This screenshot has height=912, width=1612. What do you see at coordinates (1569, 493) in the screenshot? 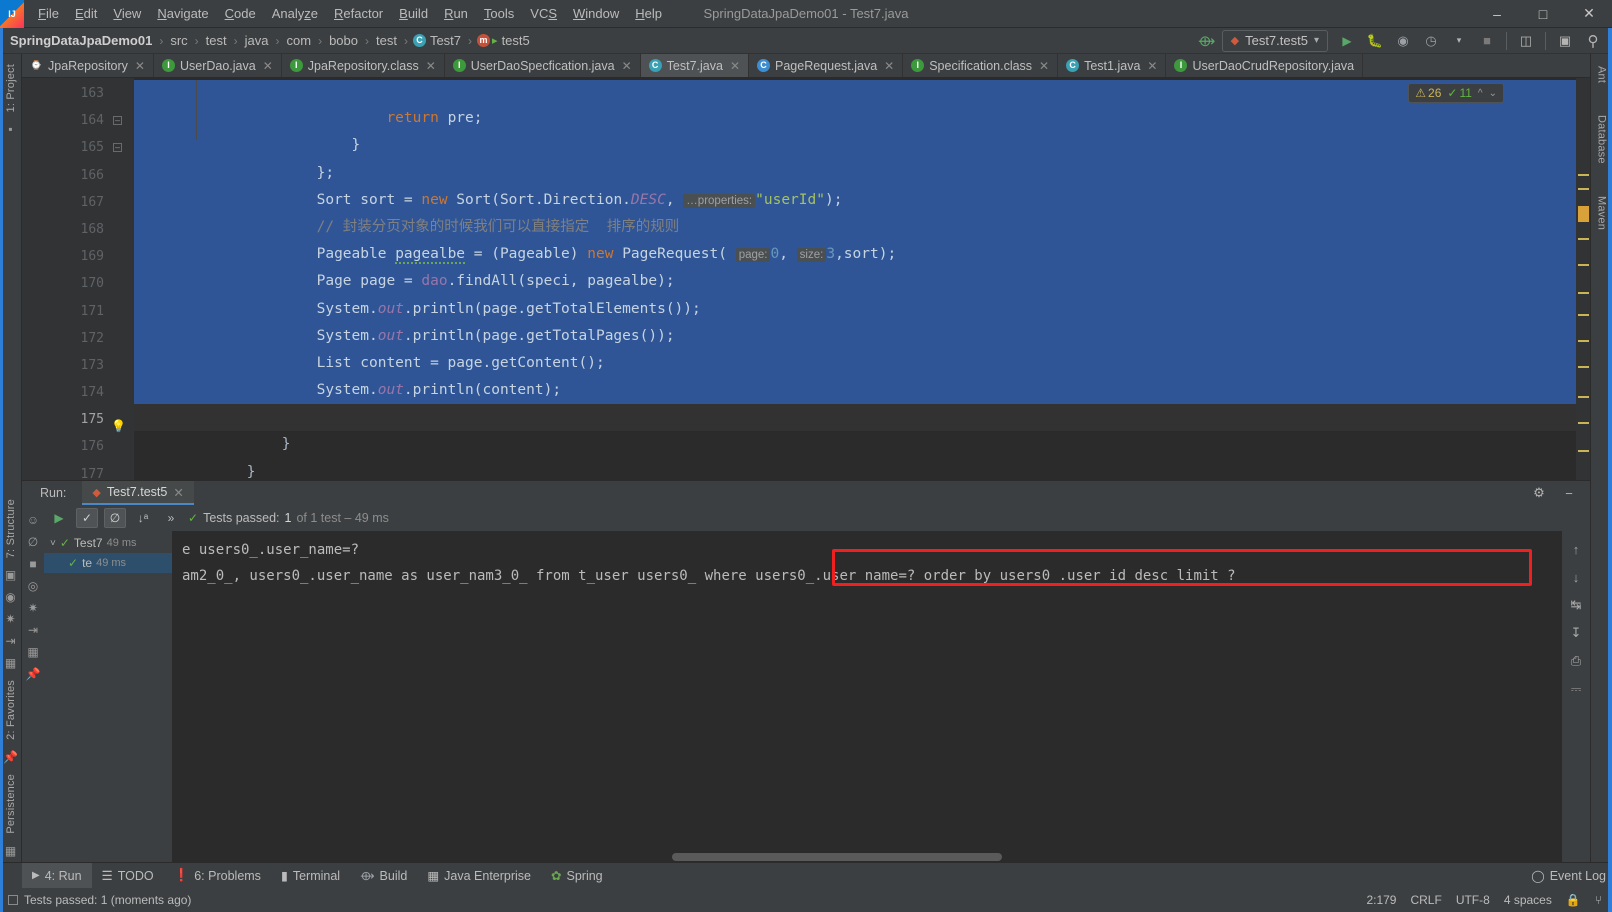
I see `minimize-icon: −` at bounding box center [1569, 493].